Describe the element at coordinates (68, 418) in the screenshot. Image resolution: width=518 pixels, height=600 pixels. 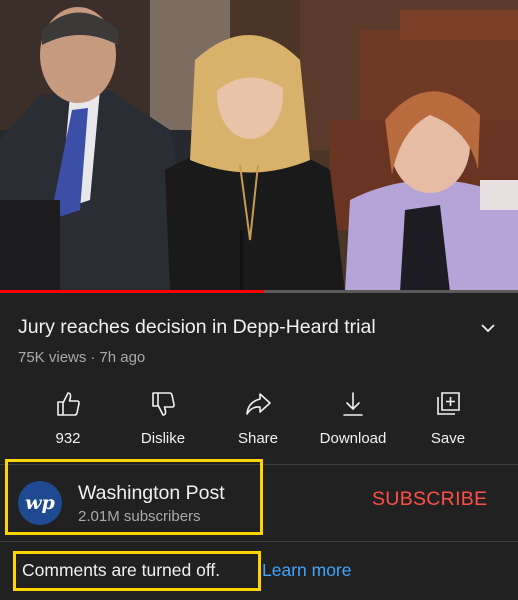
I see `like-button: 932` at that location.